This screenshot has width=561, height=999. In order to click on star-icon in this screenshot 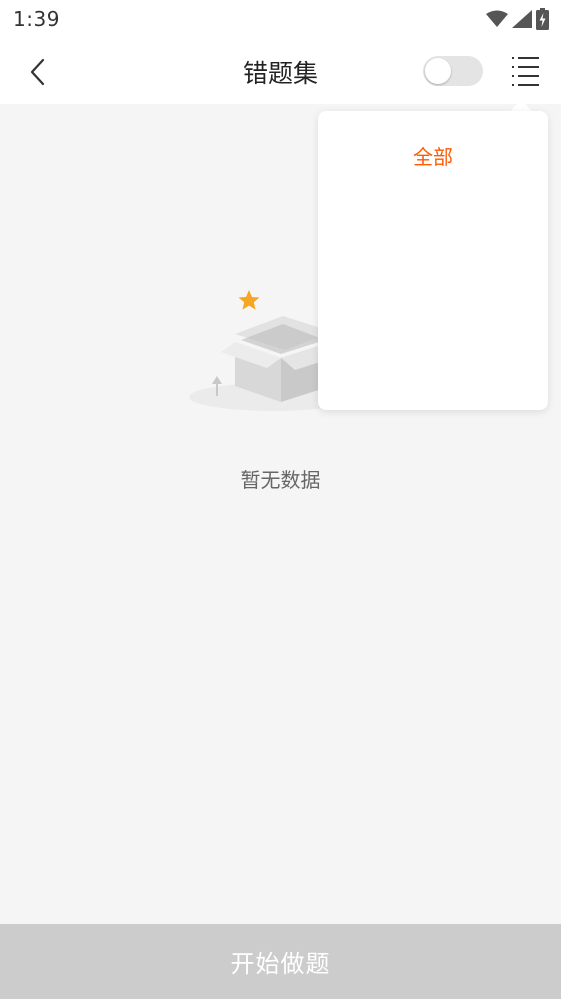, I will do `click(249, 300)`.